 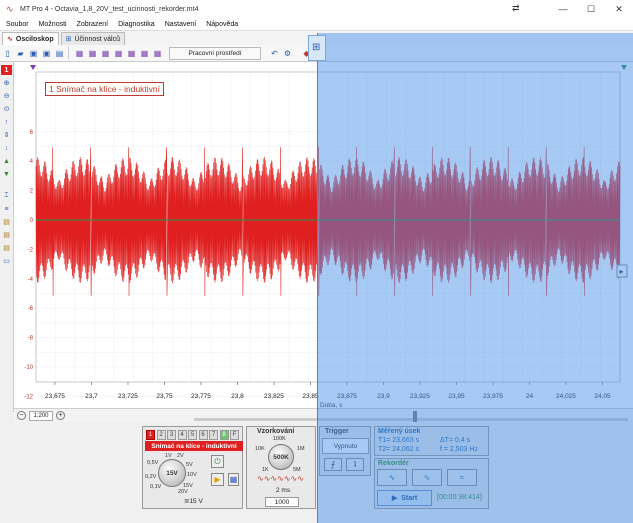 I want to click on arrow-up-icon: ↑, so click(x=6, y=122).